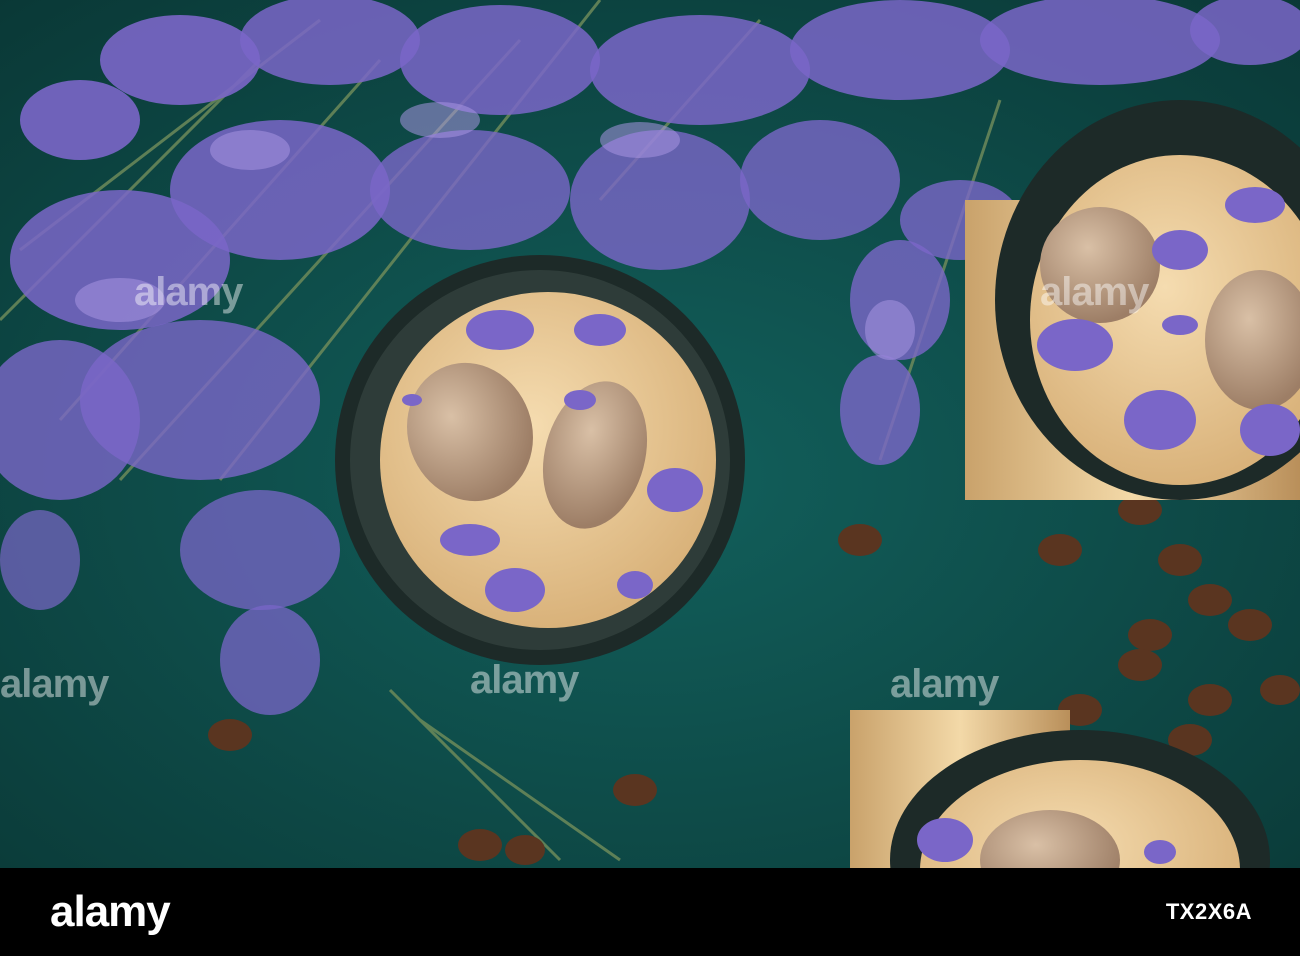  What do you see at coordinates (110, 911) in the screenshot?
I see `brand-logo: alamy` at bounding box center [110, 911].